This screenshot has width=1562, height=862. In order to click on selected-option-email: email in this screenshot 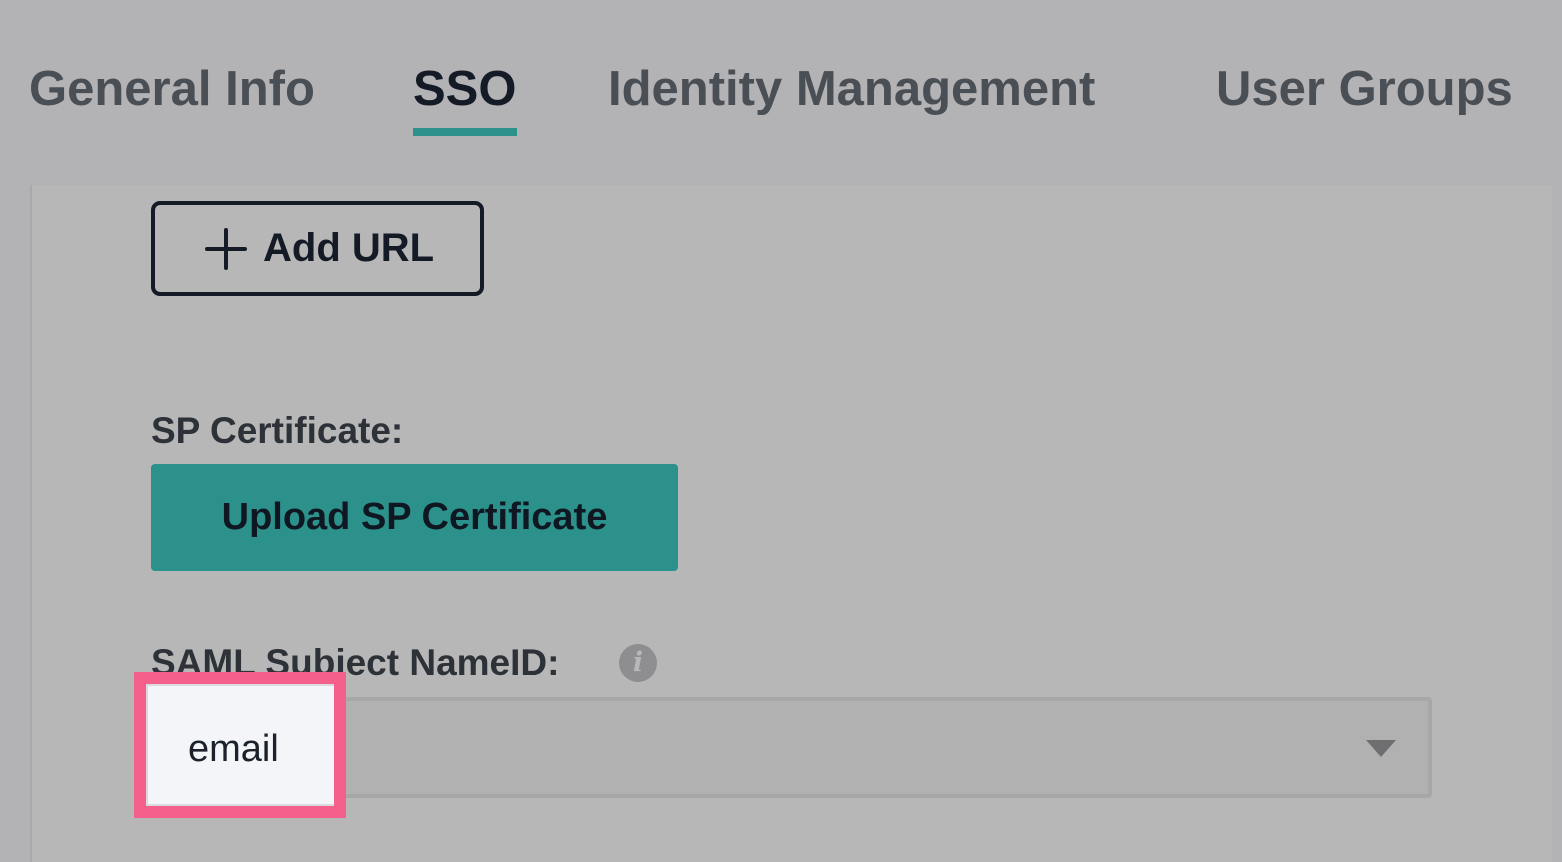, I will do `click(233, 749)`.